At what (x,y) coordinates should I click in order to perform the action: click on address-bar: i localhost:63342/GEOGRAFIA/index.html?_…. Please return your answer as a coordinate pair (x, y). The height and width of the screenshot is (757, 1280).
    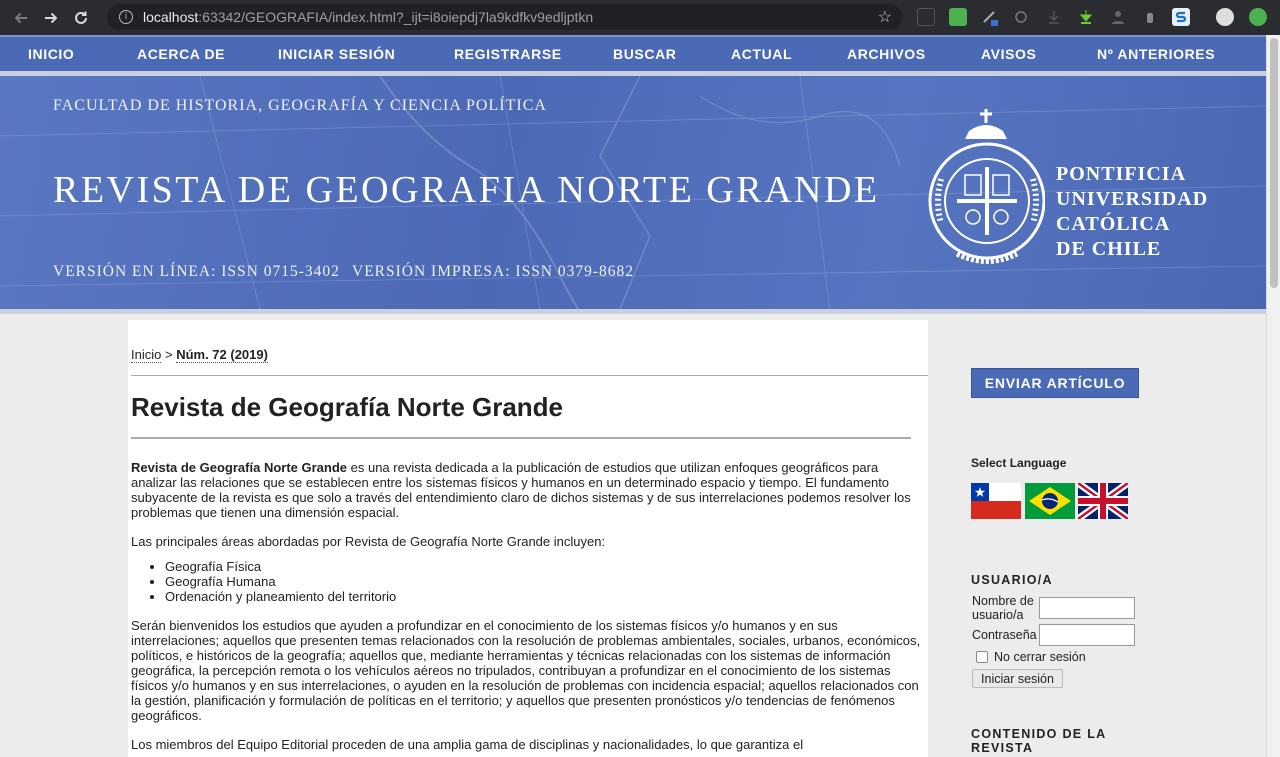
    Looking at the image, I should click on (504, 17).